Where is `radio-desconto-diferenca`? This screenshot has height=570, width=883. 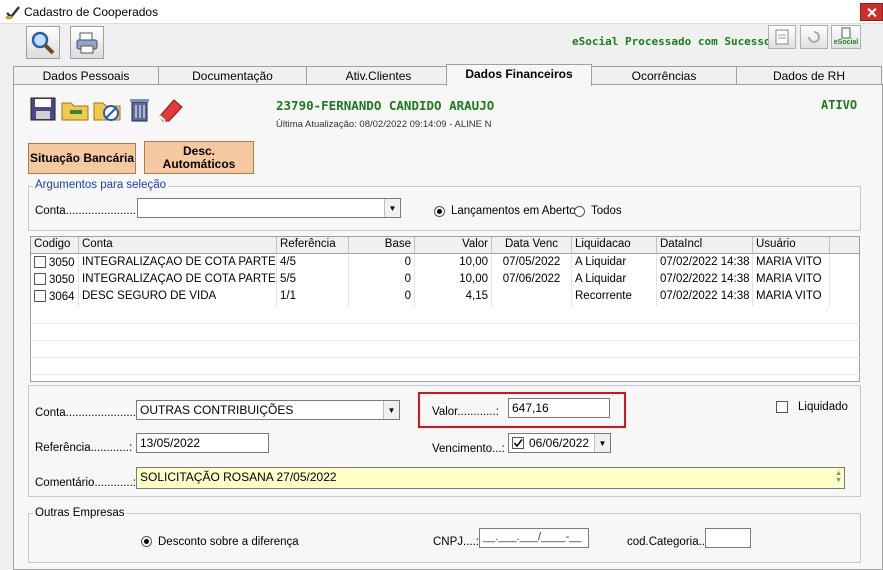
radio-desconto-diferenca is located at coordinates (146, 541).